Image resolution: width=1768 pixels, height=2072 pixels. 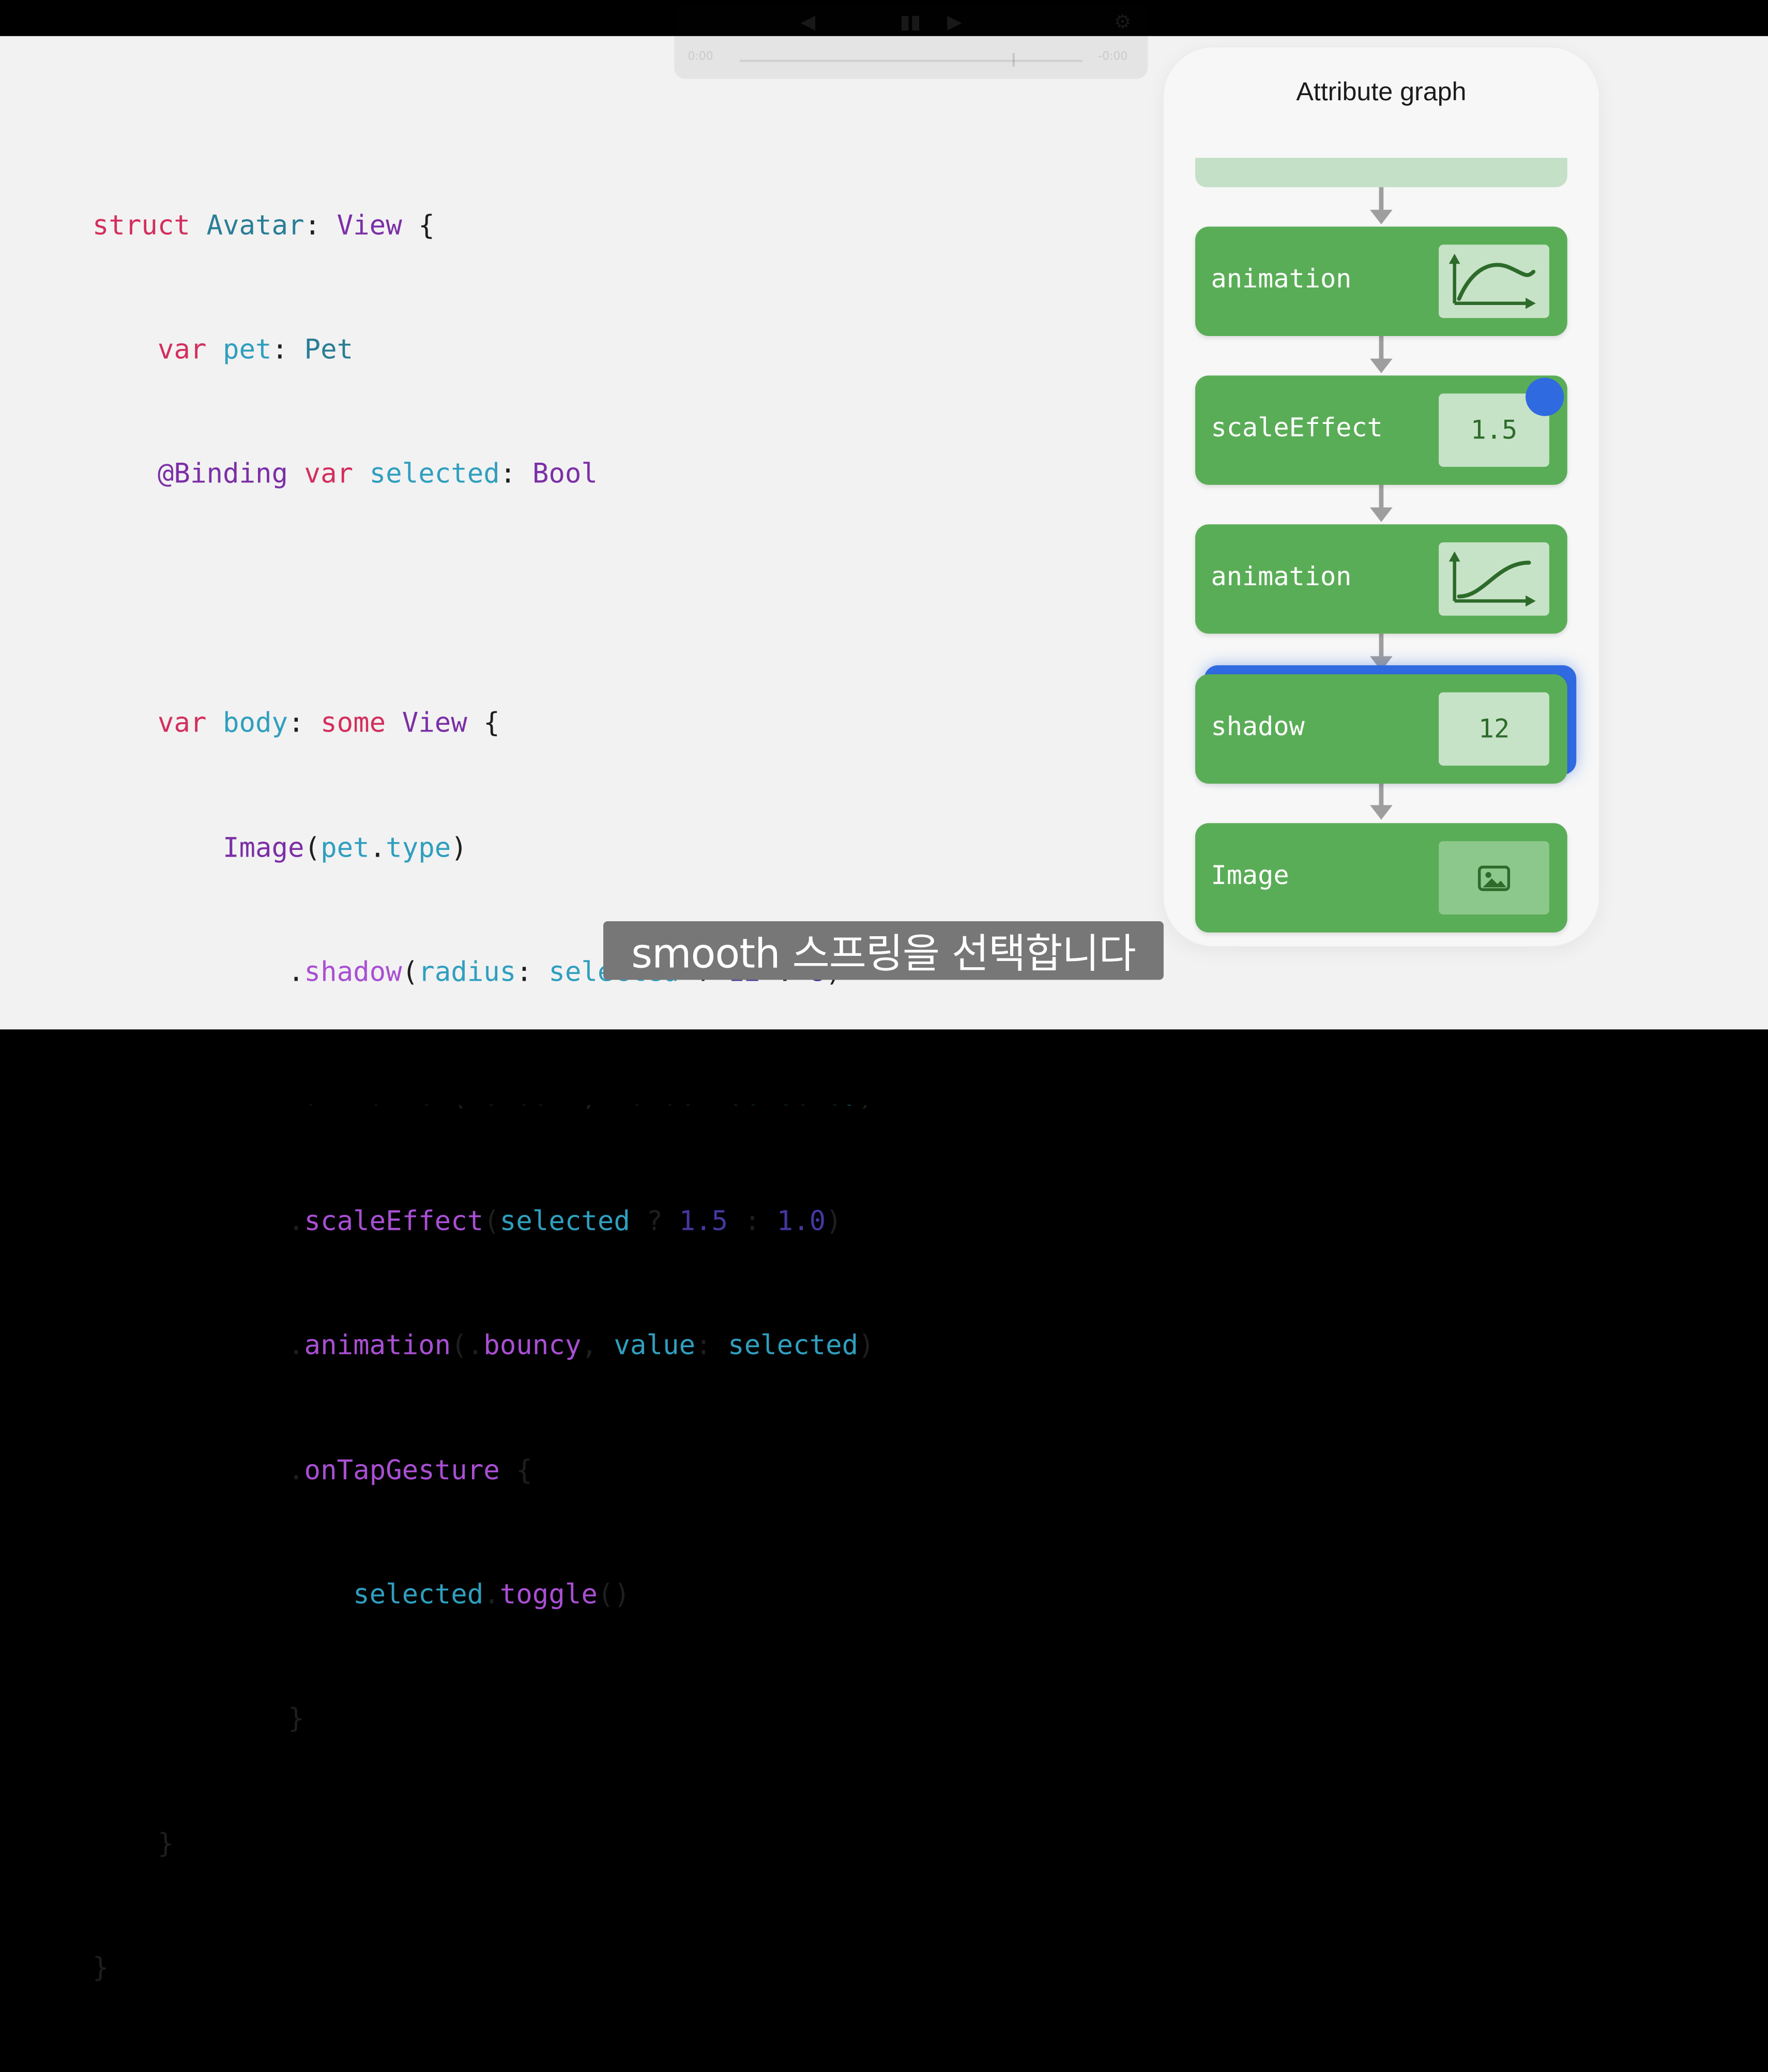 What do you see at coordinates (484, 225) in the screenshot?
I see `code-line: struct Avatar: View {` at bounding box center [484, 225].